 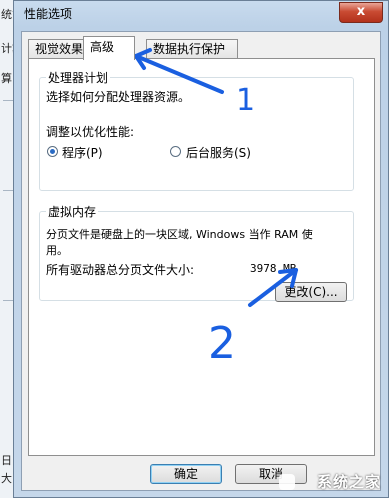 I want to click on virtual-memory-description: 分页文件是硬盘上的一块区域, Windows 当作 RAM 使 用。, so click(x=179, y=242).